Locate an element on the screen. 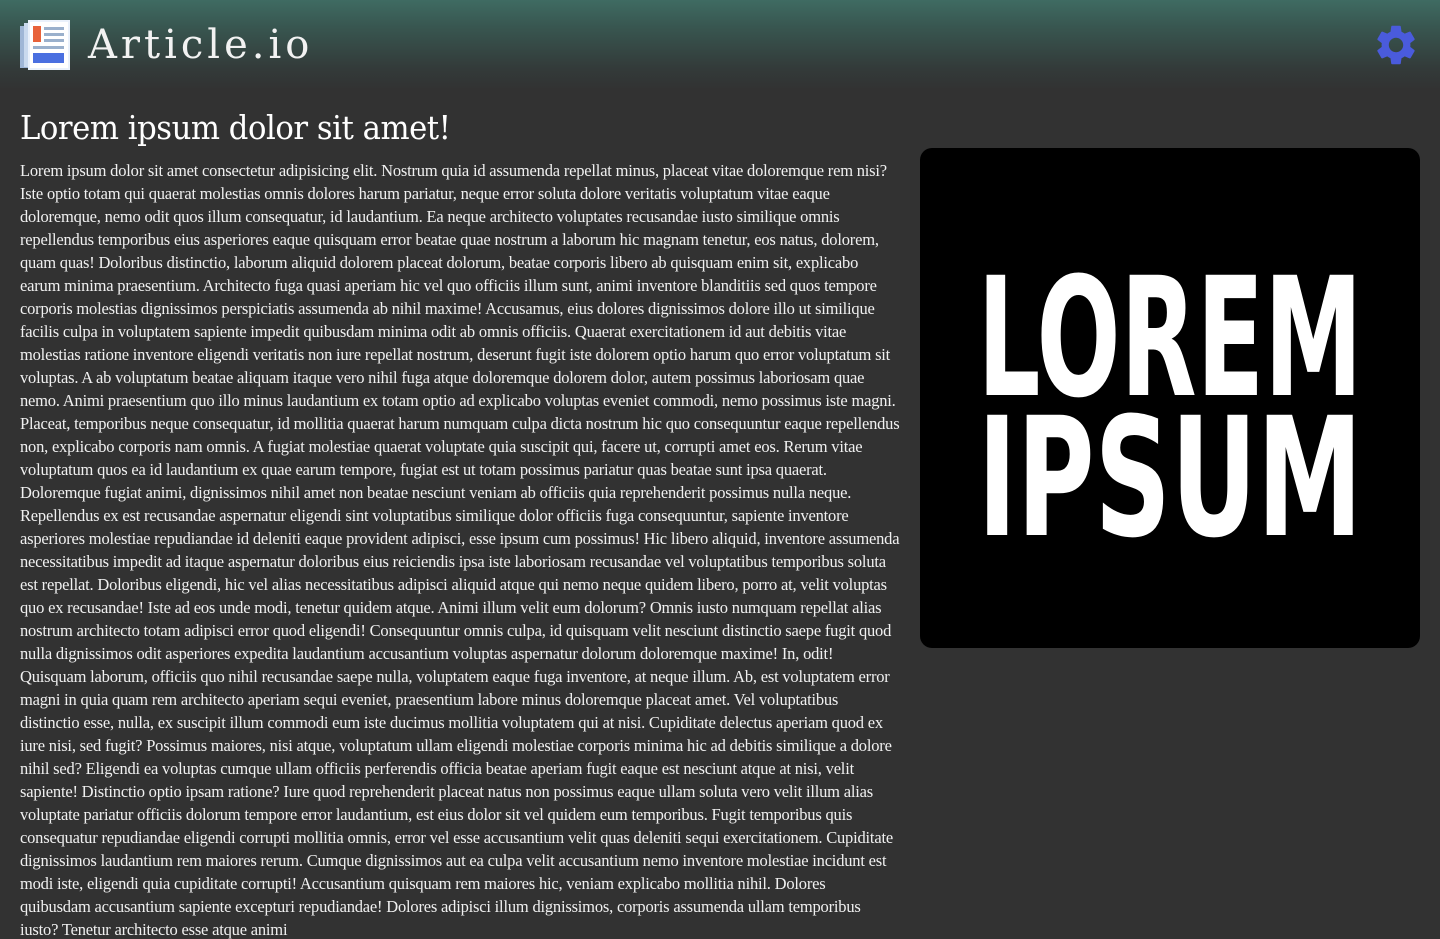 The image size is (1440, 939). app-header: Article.io is located at coordinates (720, 45).